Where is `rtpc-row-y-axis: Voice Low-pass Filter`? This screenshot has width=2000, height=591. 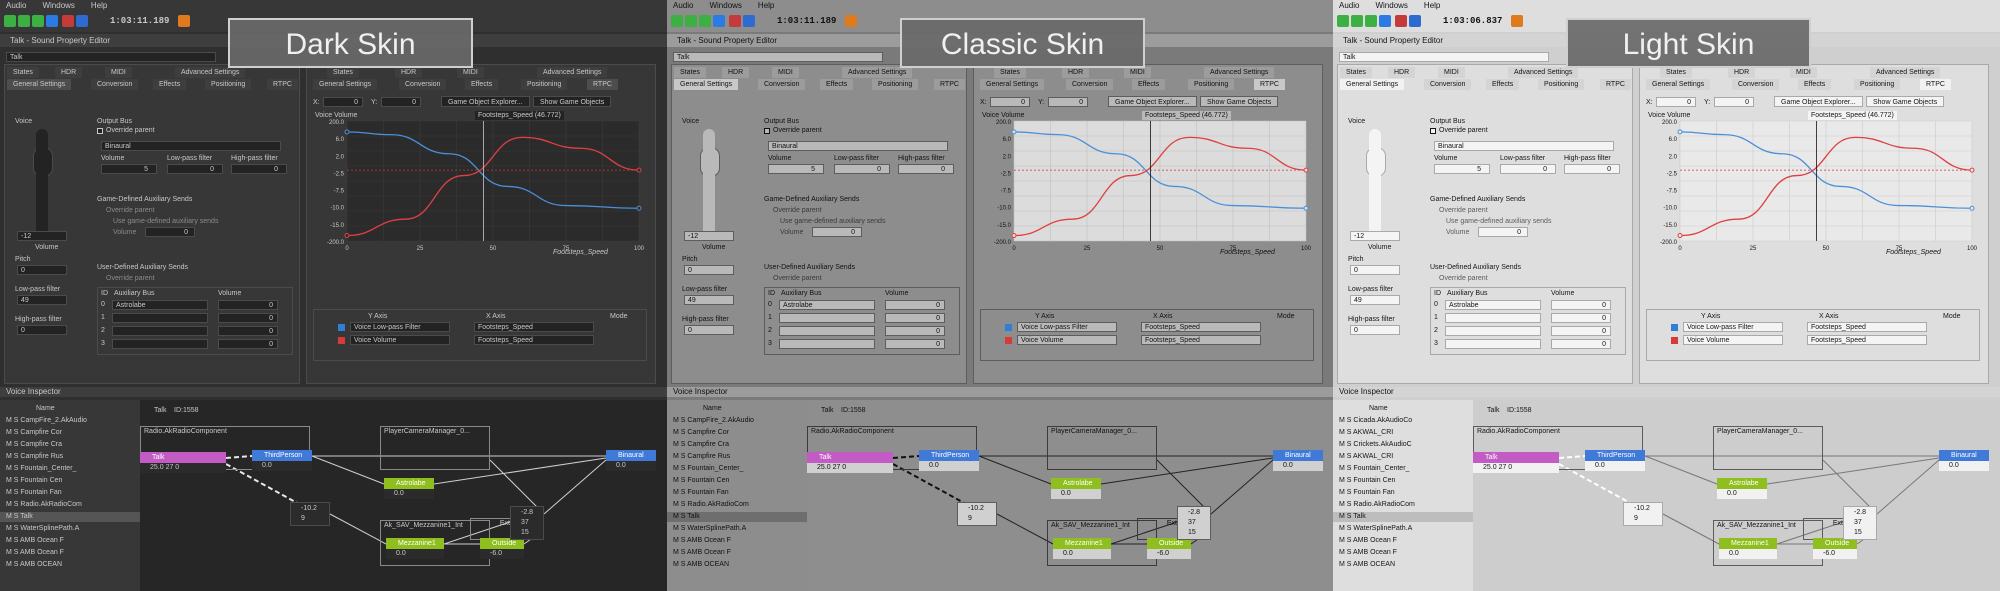
rtpc-row-y-axis: Voice Low-pass Filter is located at coordinates (400, 327).